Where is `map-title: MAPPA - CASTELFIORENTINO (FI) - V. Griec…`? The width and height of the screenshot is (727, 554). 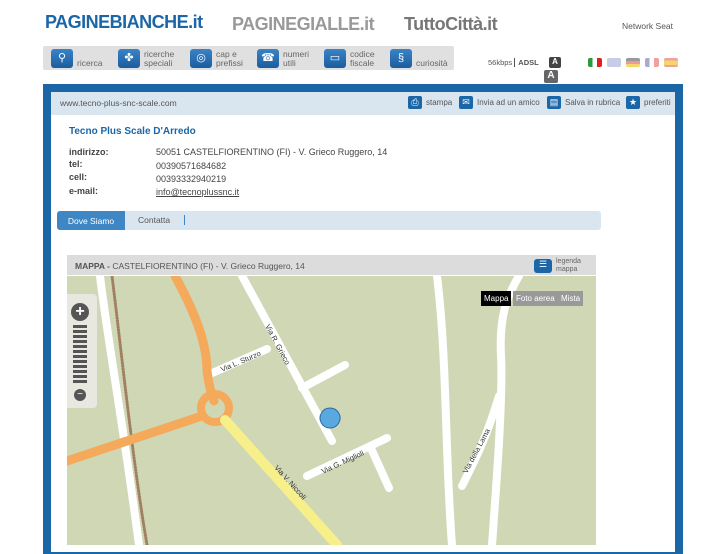 map-title: MAPPA - CASTELFIORENTINO (FI) - V. Griec… is located at coordinates (190, 266).